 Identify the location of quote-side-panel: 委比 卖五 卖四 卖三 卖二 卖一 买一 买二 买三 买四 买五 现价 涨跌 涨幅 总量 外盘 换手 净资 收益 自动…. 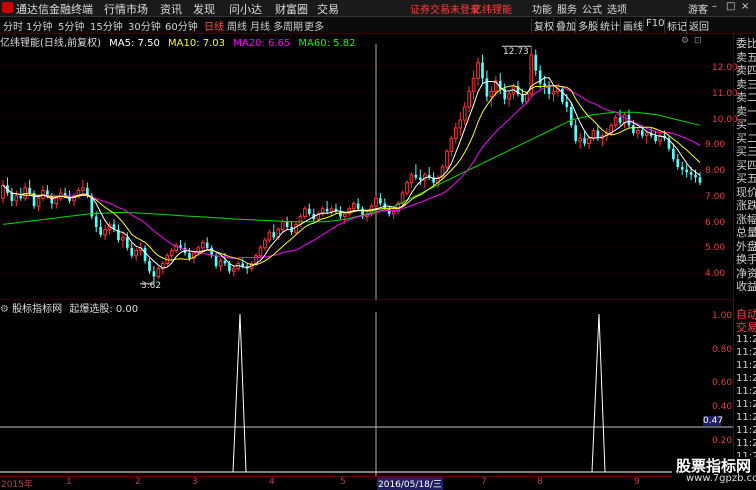
(744, 255).